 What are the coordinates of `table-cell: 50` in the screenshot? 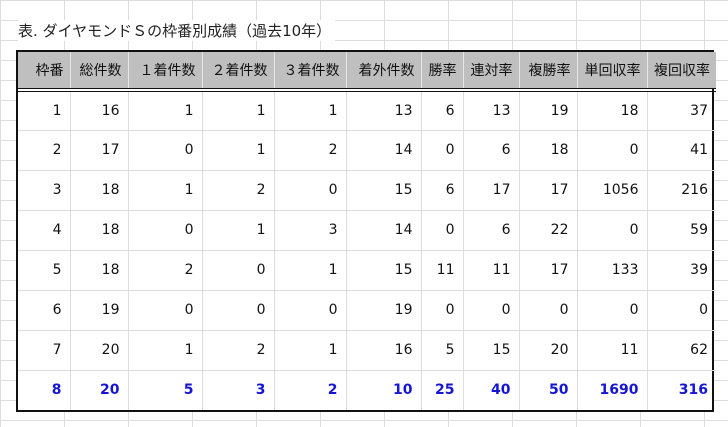 It's located at (548, 390).